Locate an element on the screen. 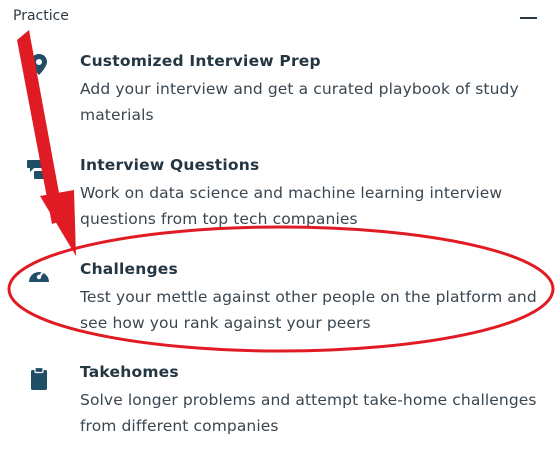 Image resolution: width=557 pixels, height=449 pixels. menu-item-title: Interview Questions is located at coordinates (170, 165).